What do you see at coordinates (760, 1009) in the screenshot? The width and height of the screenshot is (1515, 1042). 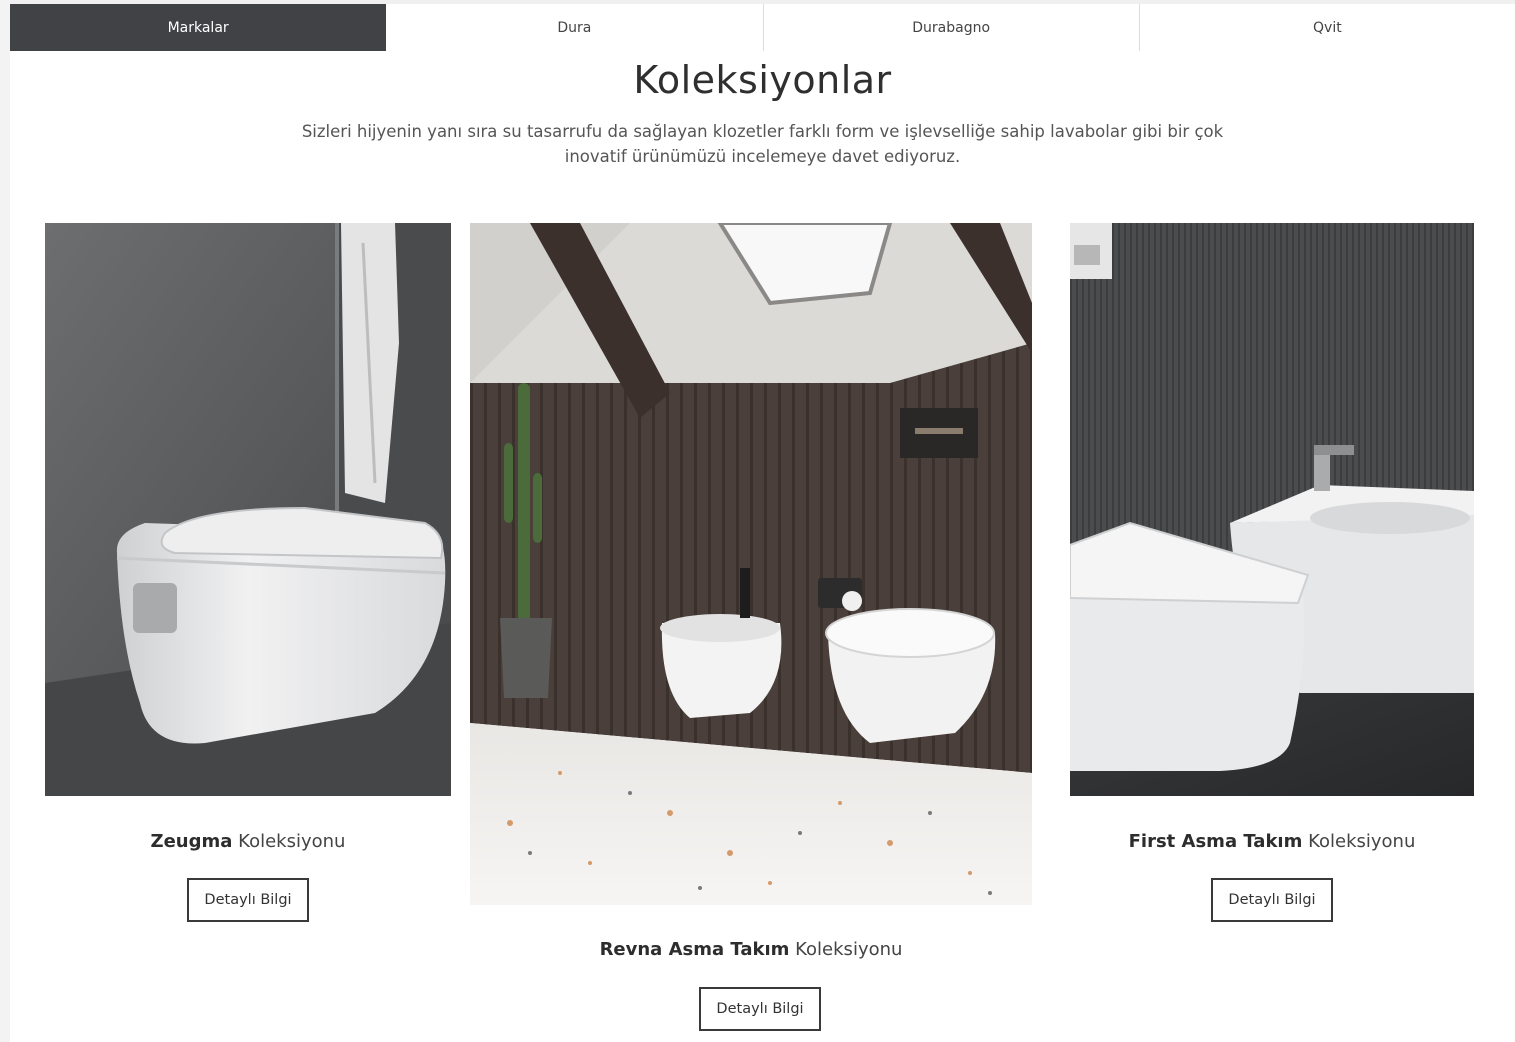 I see `revna-details-button: Detaylı Bilgi` at bounding box center [760, 1009].